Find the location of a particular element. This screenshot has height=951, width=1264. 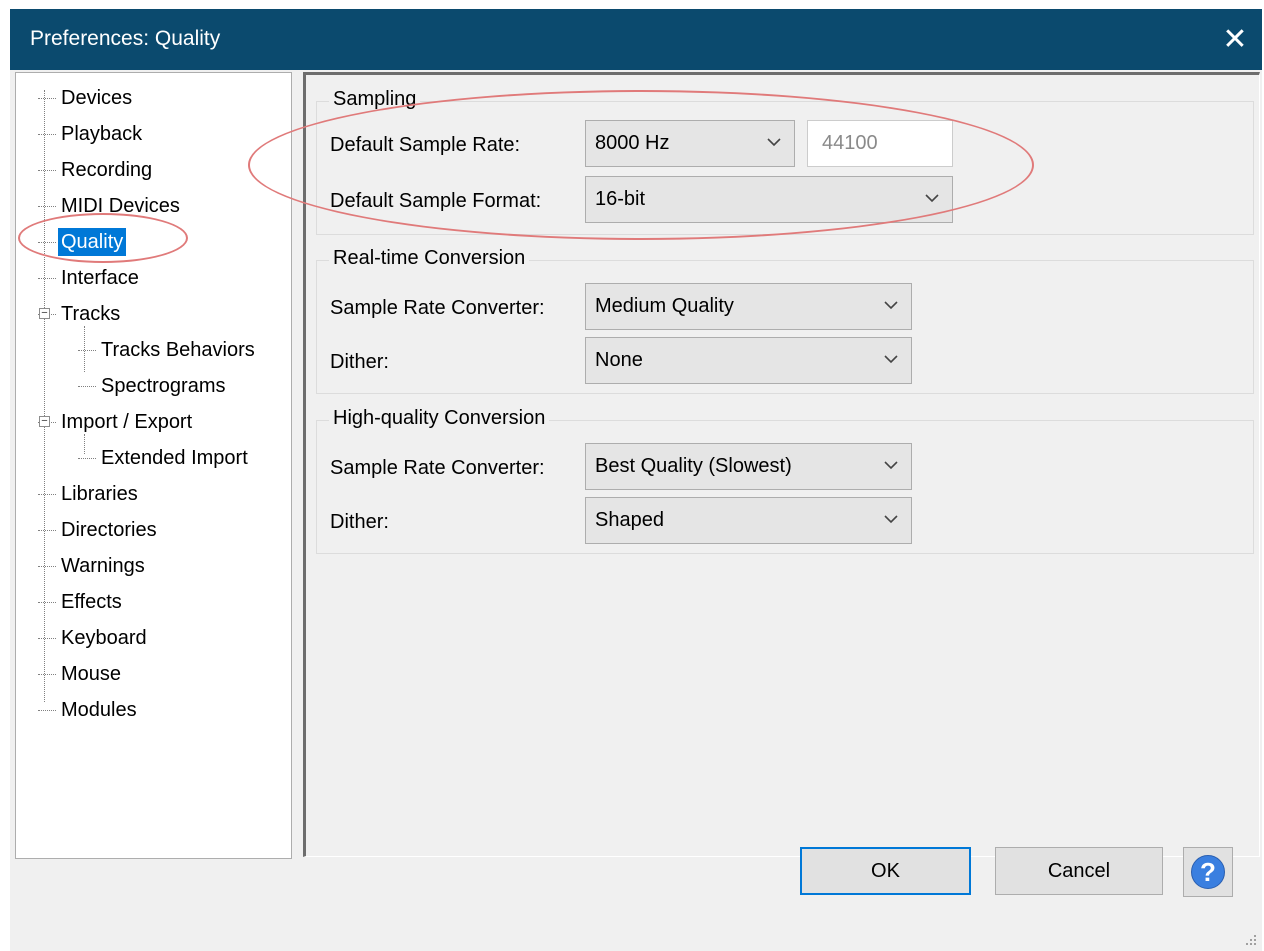

tree-item-label: Effects is located at coordinates (91, 602).